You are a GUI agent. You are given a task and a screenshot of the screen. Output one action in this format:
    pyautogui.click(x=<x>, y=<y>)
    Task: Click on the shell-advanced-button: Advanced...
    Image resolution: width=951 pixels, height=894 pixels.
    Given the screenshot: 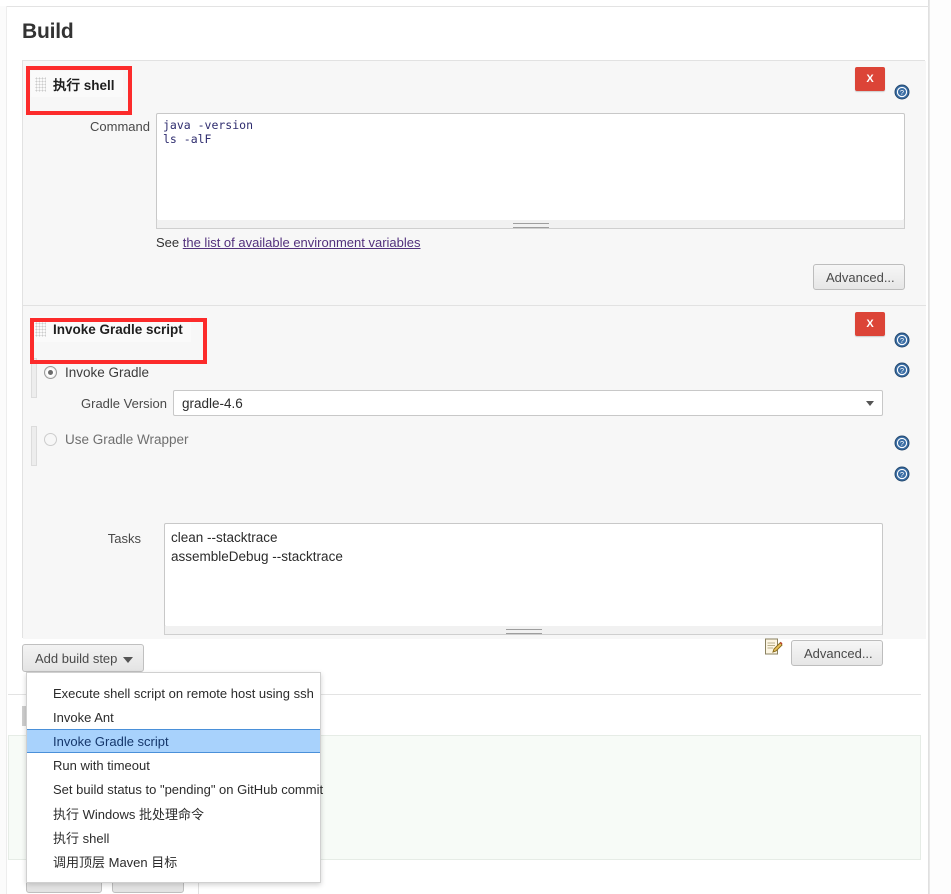 What is the action you would take?
    pyautogui.click(x=859, y=277)
    